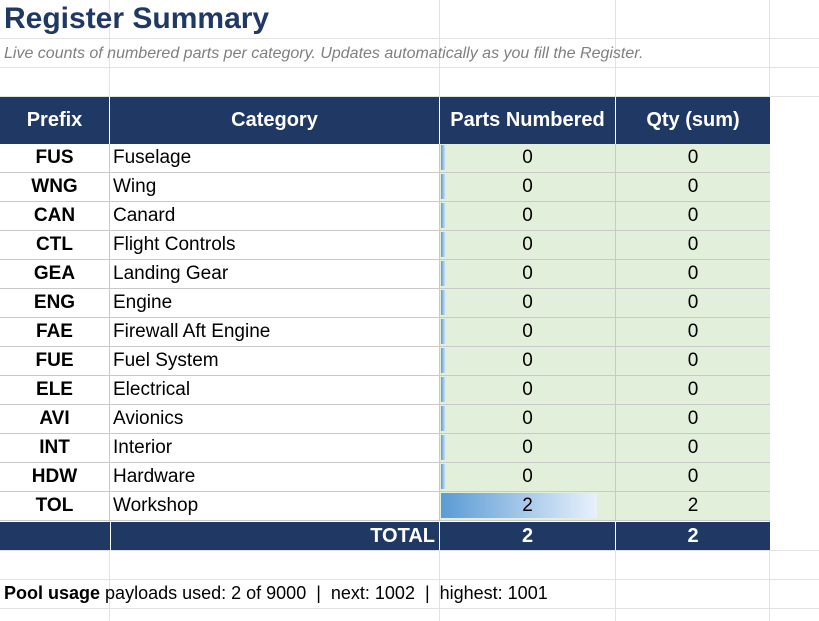 The height and width of the screenshot is (621, 819). I want to click on cell-category: Fuselage, so click(275, 158).